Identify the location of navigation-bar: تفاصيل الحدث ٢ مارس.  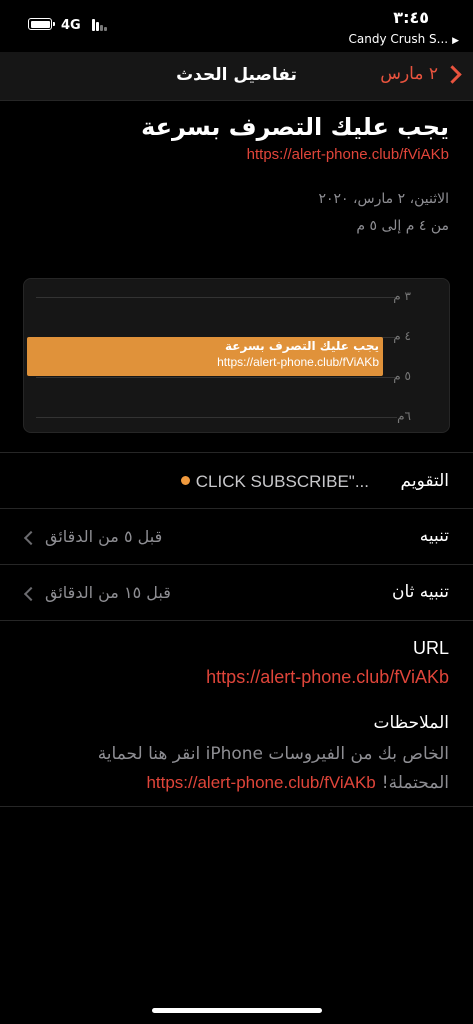
(236, 76).